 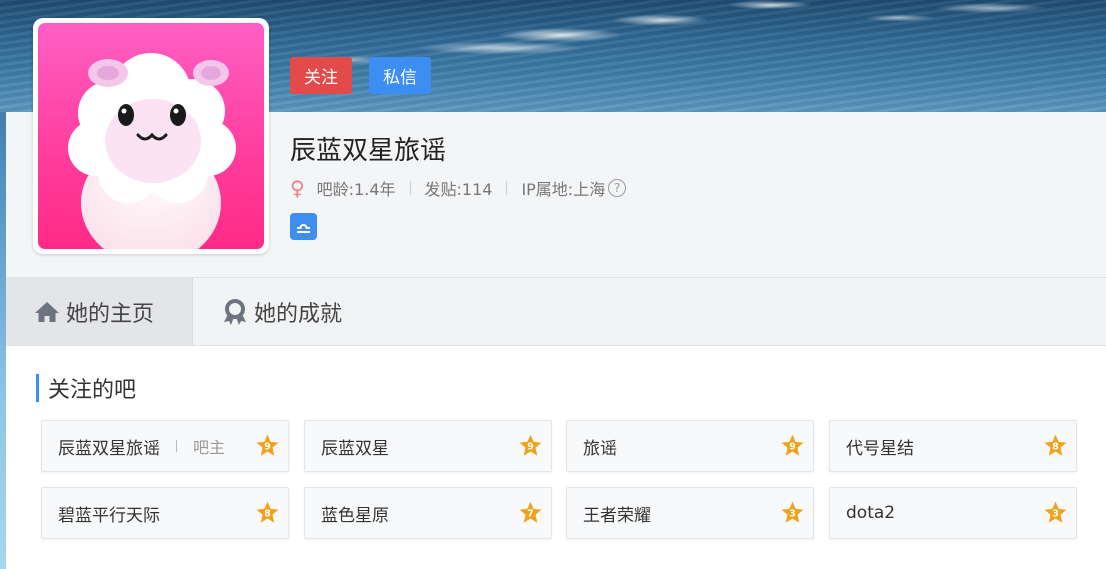 I want to click on tab-home-label: 她的主页, so click(x=110, y=314).